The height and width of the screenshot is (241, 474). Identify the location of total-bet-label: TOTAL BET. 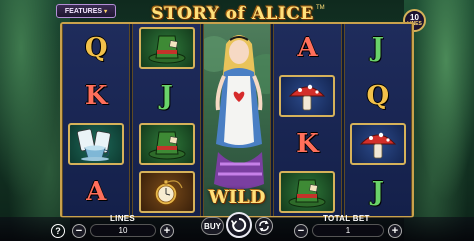
(346, 218).